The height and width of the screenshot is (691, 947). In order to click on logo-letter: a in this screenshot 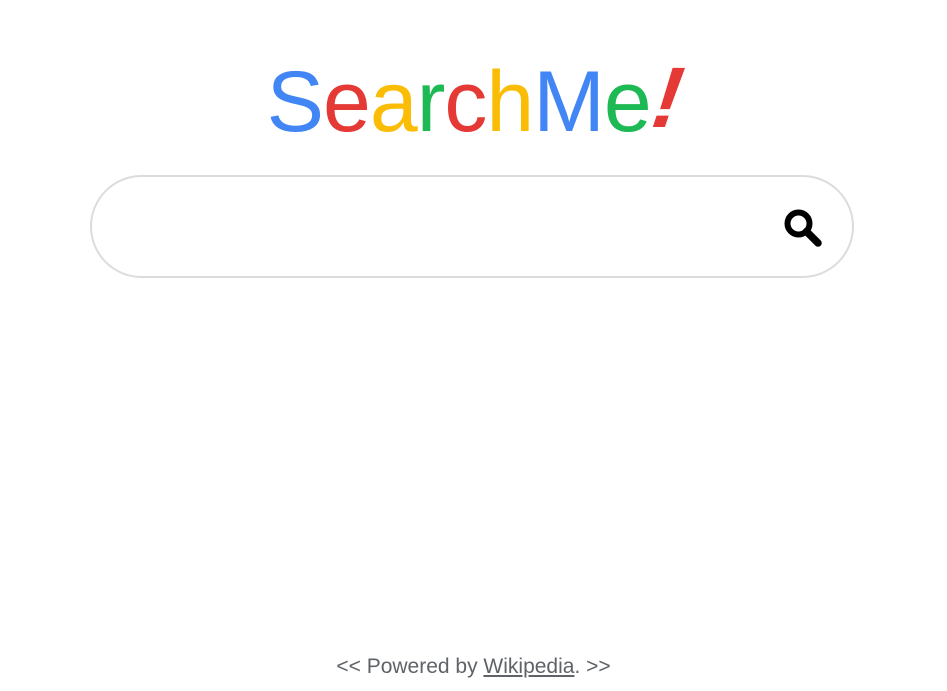, I will do `click(393, 102)`.